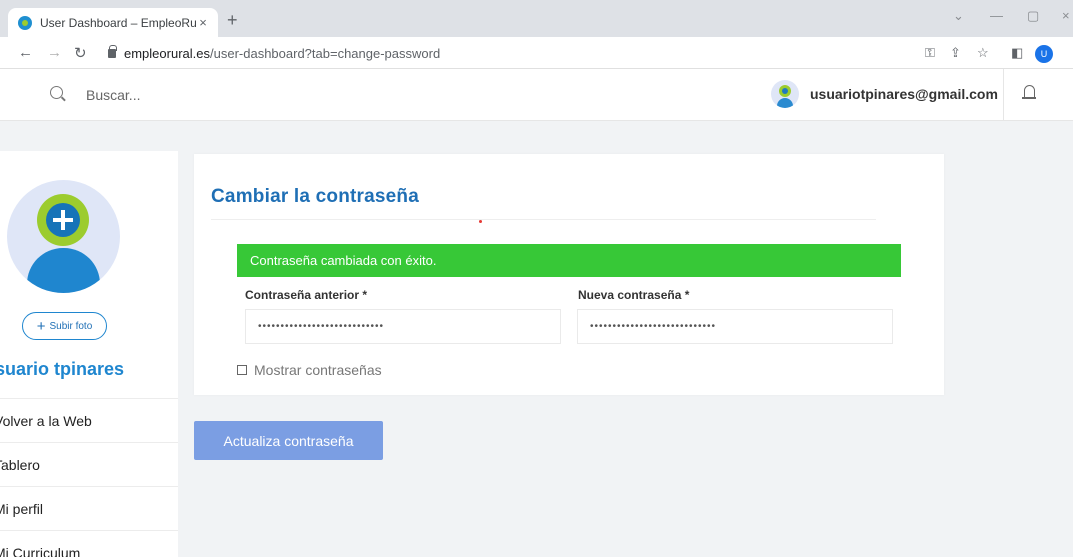 The height and width of the screenshot is (557, 1073). Describe the element at coordinates (89, 464) in the screenshot. I see `sidebar-item-tablero: Tablero` at that location.